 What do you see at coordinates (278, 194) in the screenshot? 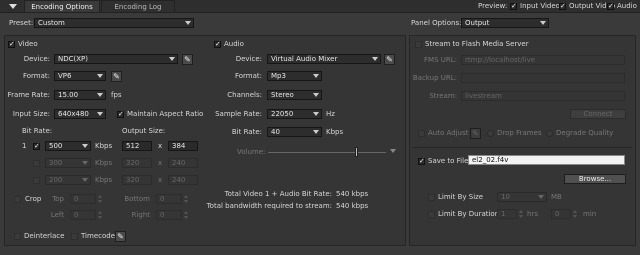
I see `total-bitrate-label: Total Video 1 + Audio Bit Rate:` at bounding box center [278, 194].